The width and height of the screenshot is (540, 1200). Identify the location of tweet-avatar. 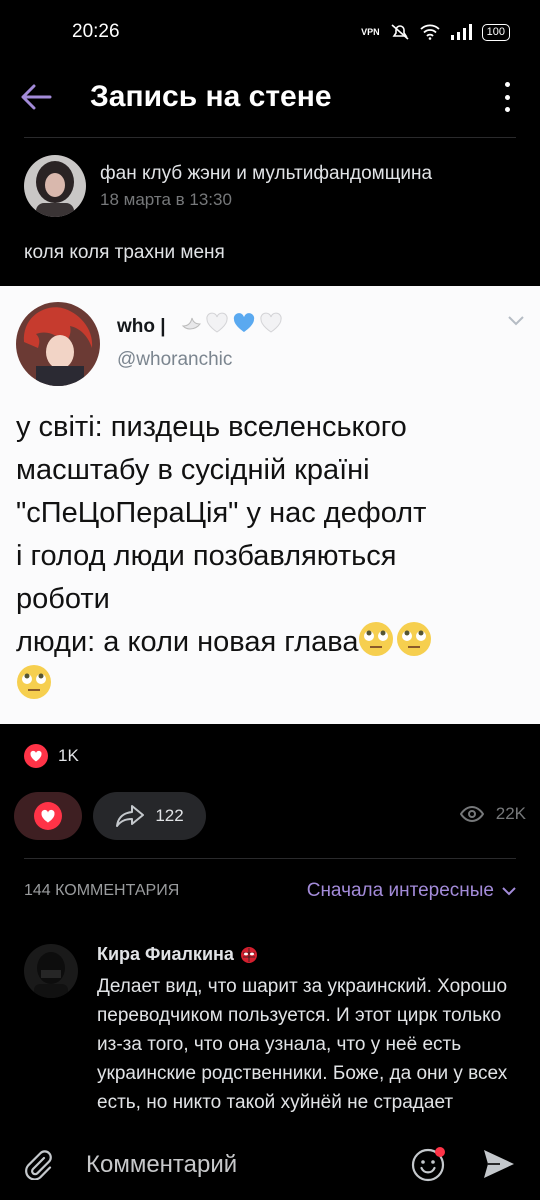
(58, 344).